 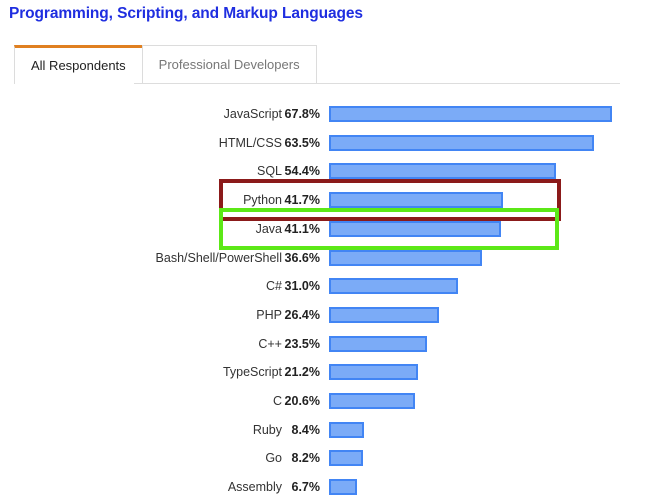 I want to click on bar-category-label: SQL, so click(x=269, y=171).